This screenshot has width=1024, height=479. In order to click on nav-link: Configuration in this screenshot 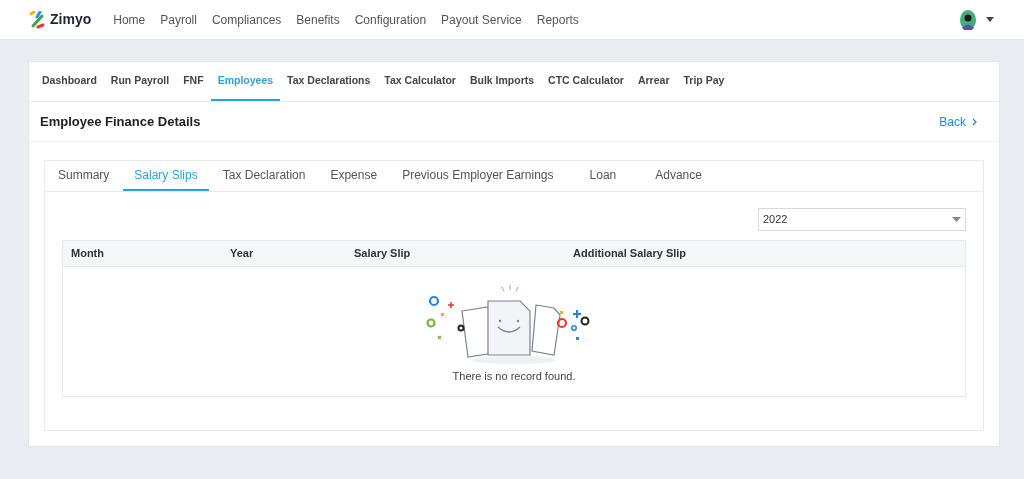, I will do `click(390, 19)`.